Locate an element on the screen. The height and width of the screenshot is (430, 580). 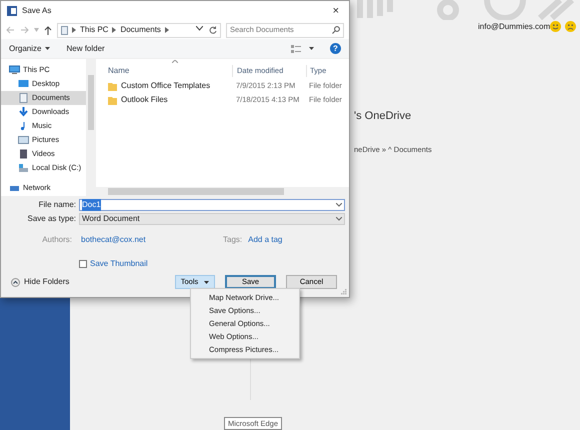
picture-icon is located at coordinates (23, 140).